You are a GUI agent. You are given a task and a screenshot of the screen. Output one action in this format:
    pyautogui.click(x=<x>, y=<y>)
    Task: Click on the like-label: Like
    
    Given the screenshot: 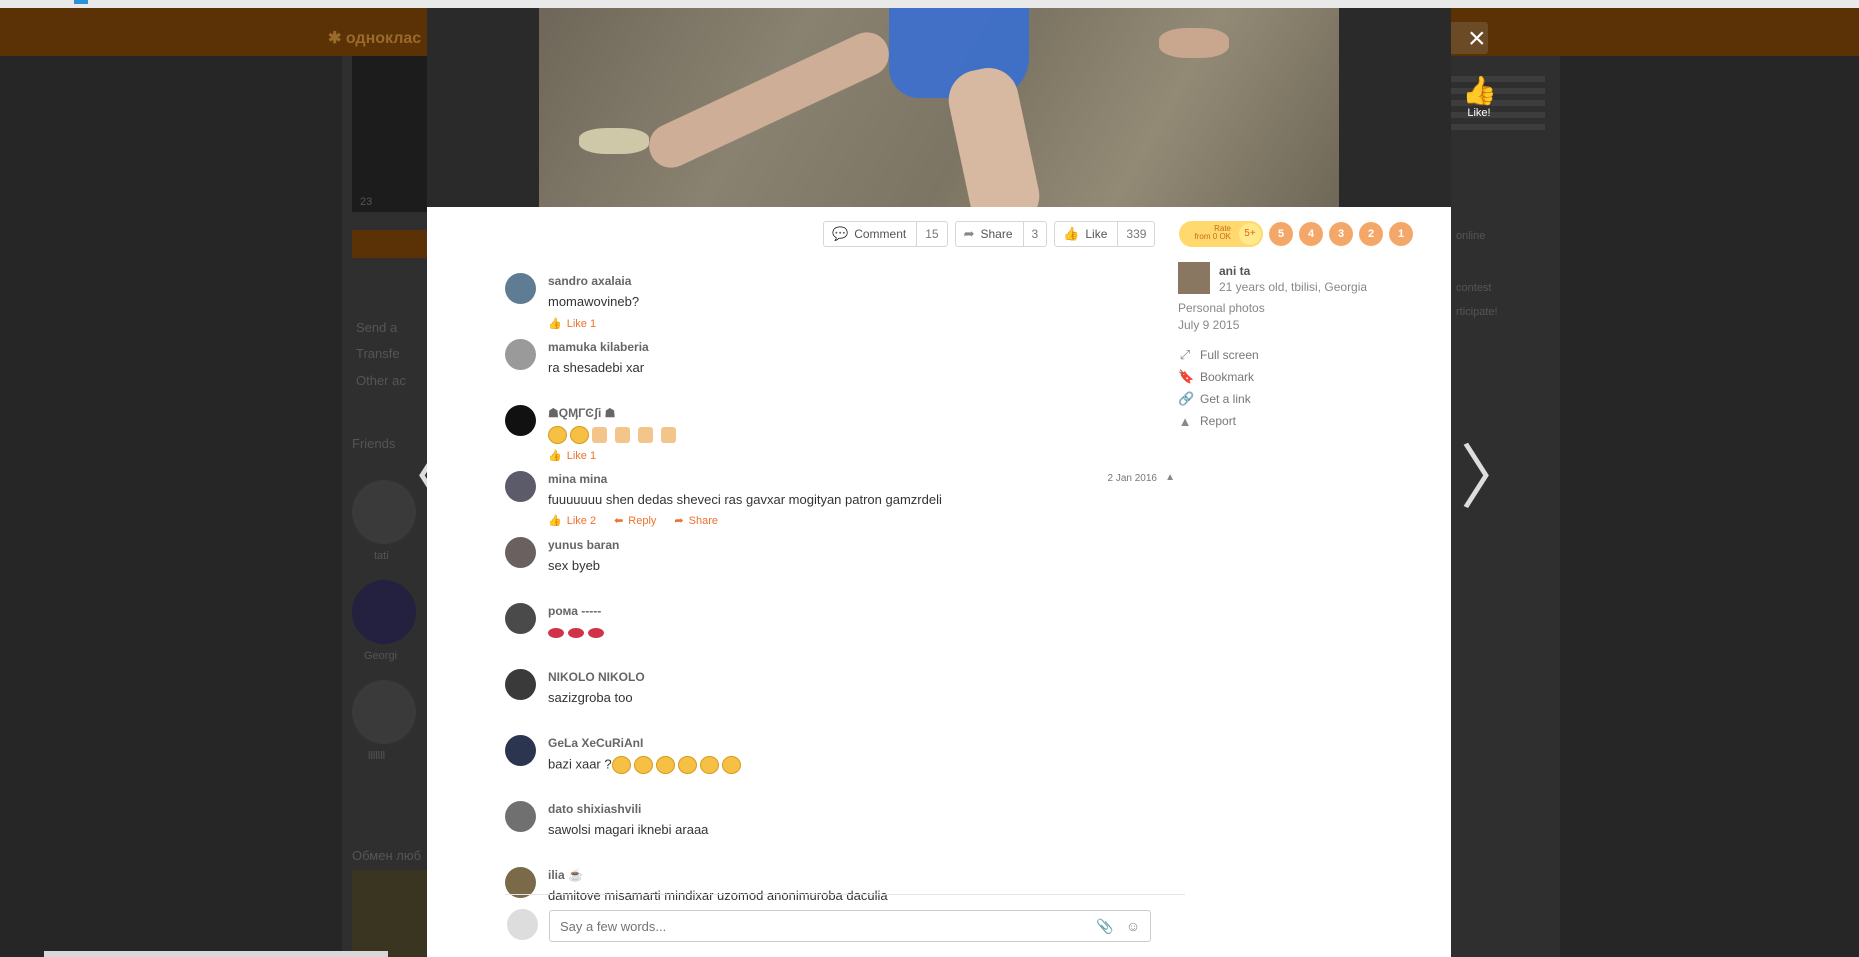 What is the action you would take?
    pyautogui.click(x=1096, y=234)
    